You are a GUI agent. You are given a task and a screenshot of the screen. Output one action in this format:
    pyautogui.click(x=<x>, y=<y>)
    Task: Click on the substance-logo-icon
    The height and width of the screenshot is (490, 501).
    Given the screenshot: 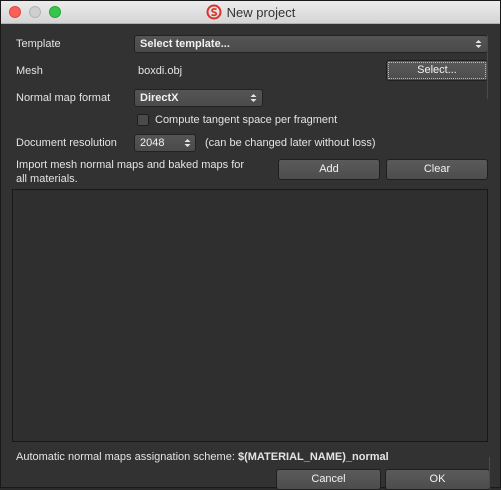 What is the action you would take?
    pyautogui.click(x=214, y=12)
    